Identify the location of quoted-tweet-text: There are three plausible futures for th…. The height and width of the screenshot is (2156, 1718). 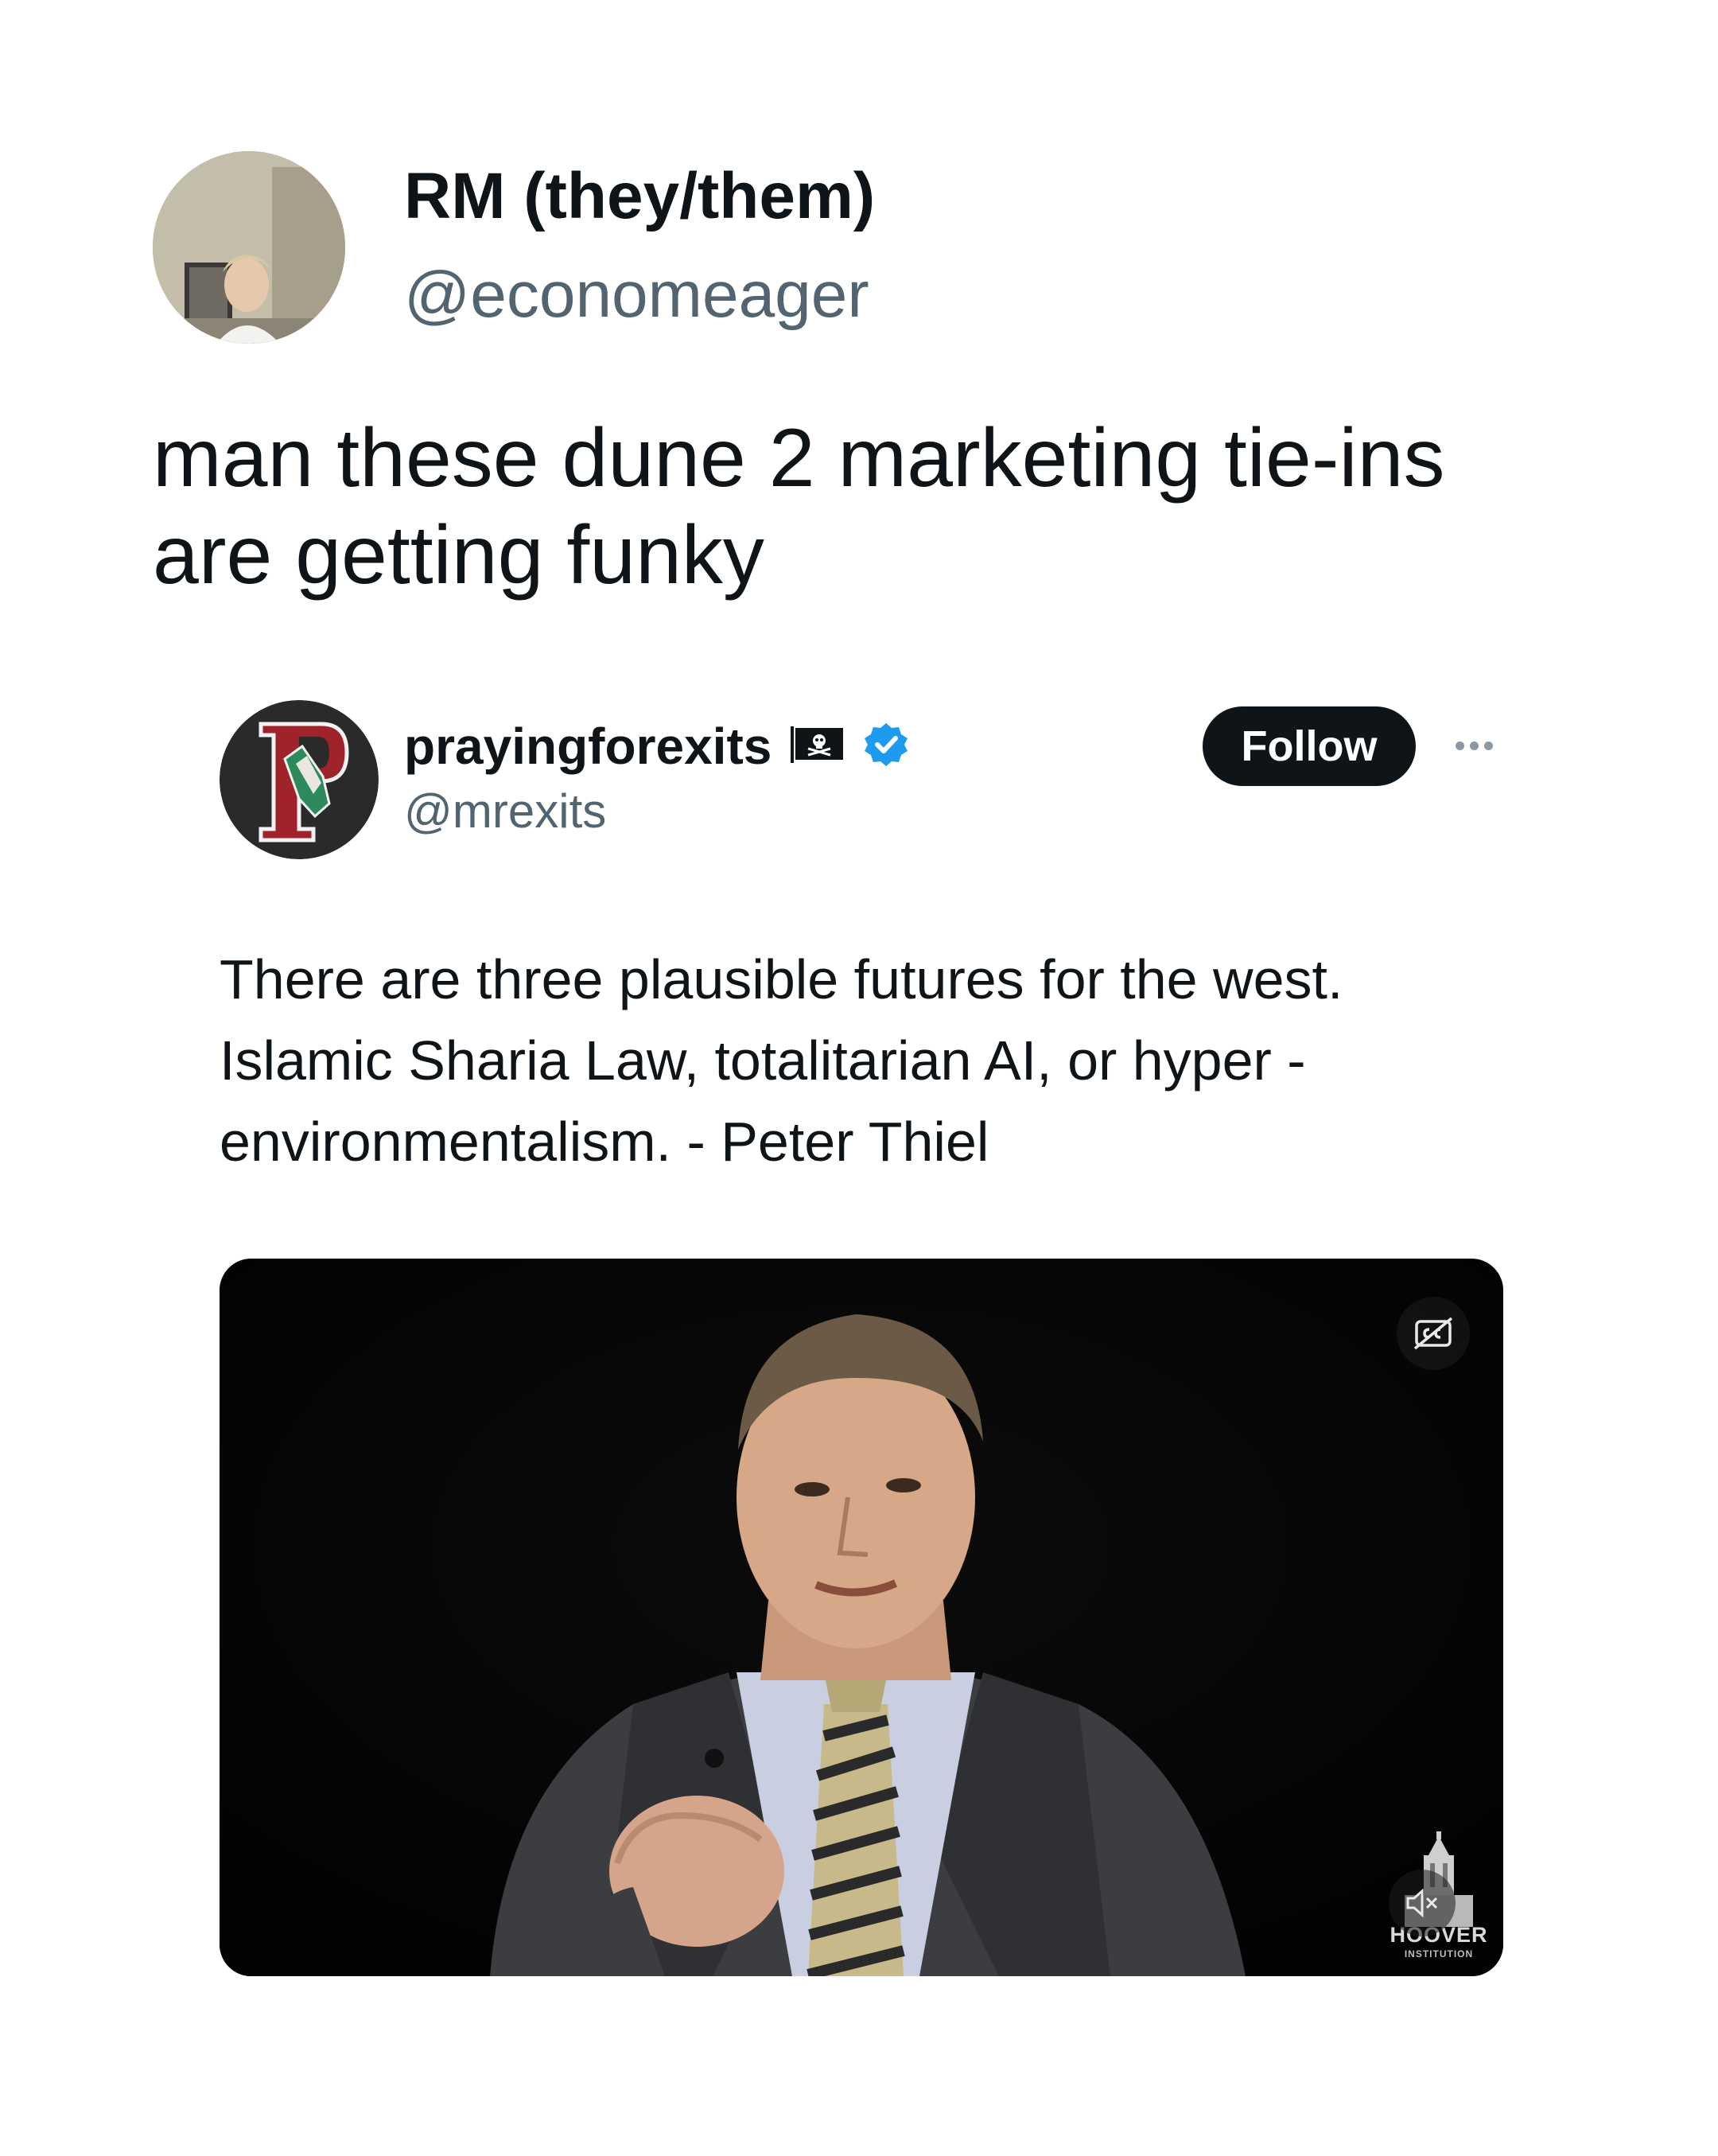
(781, 1061).